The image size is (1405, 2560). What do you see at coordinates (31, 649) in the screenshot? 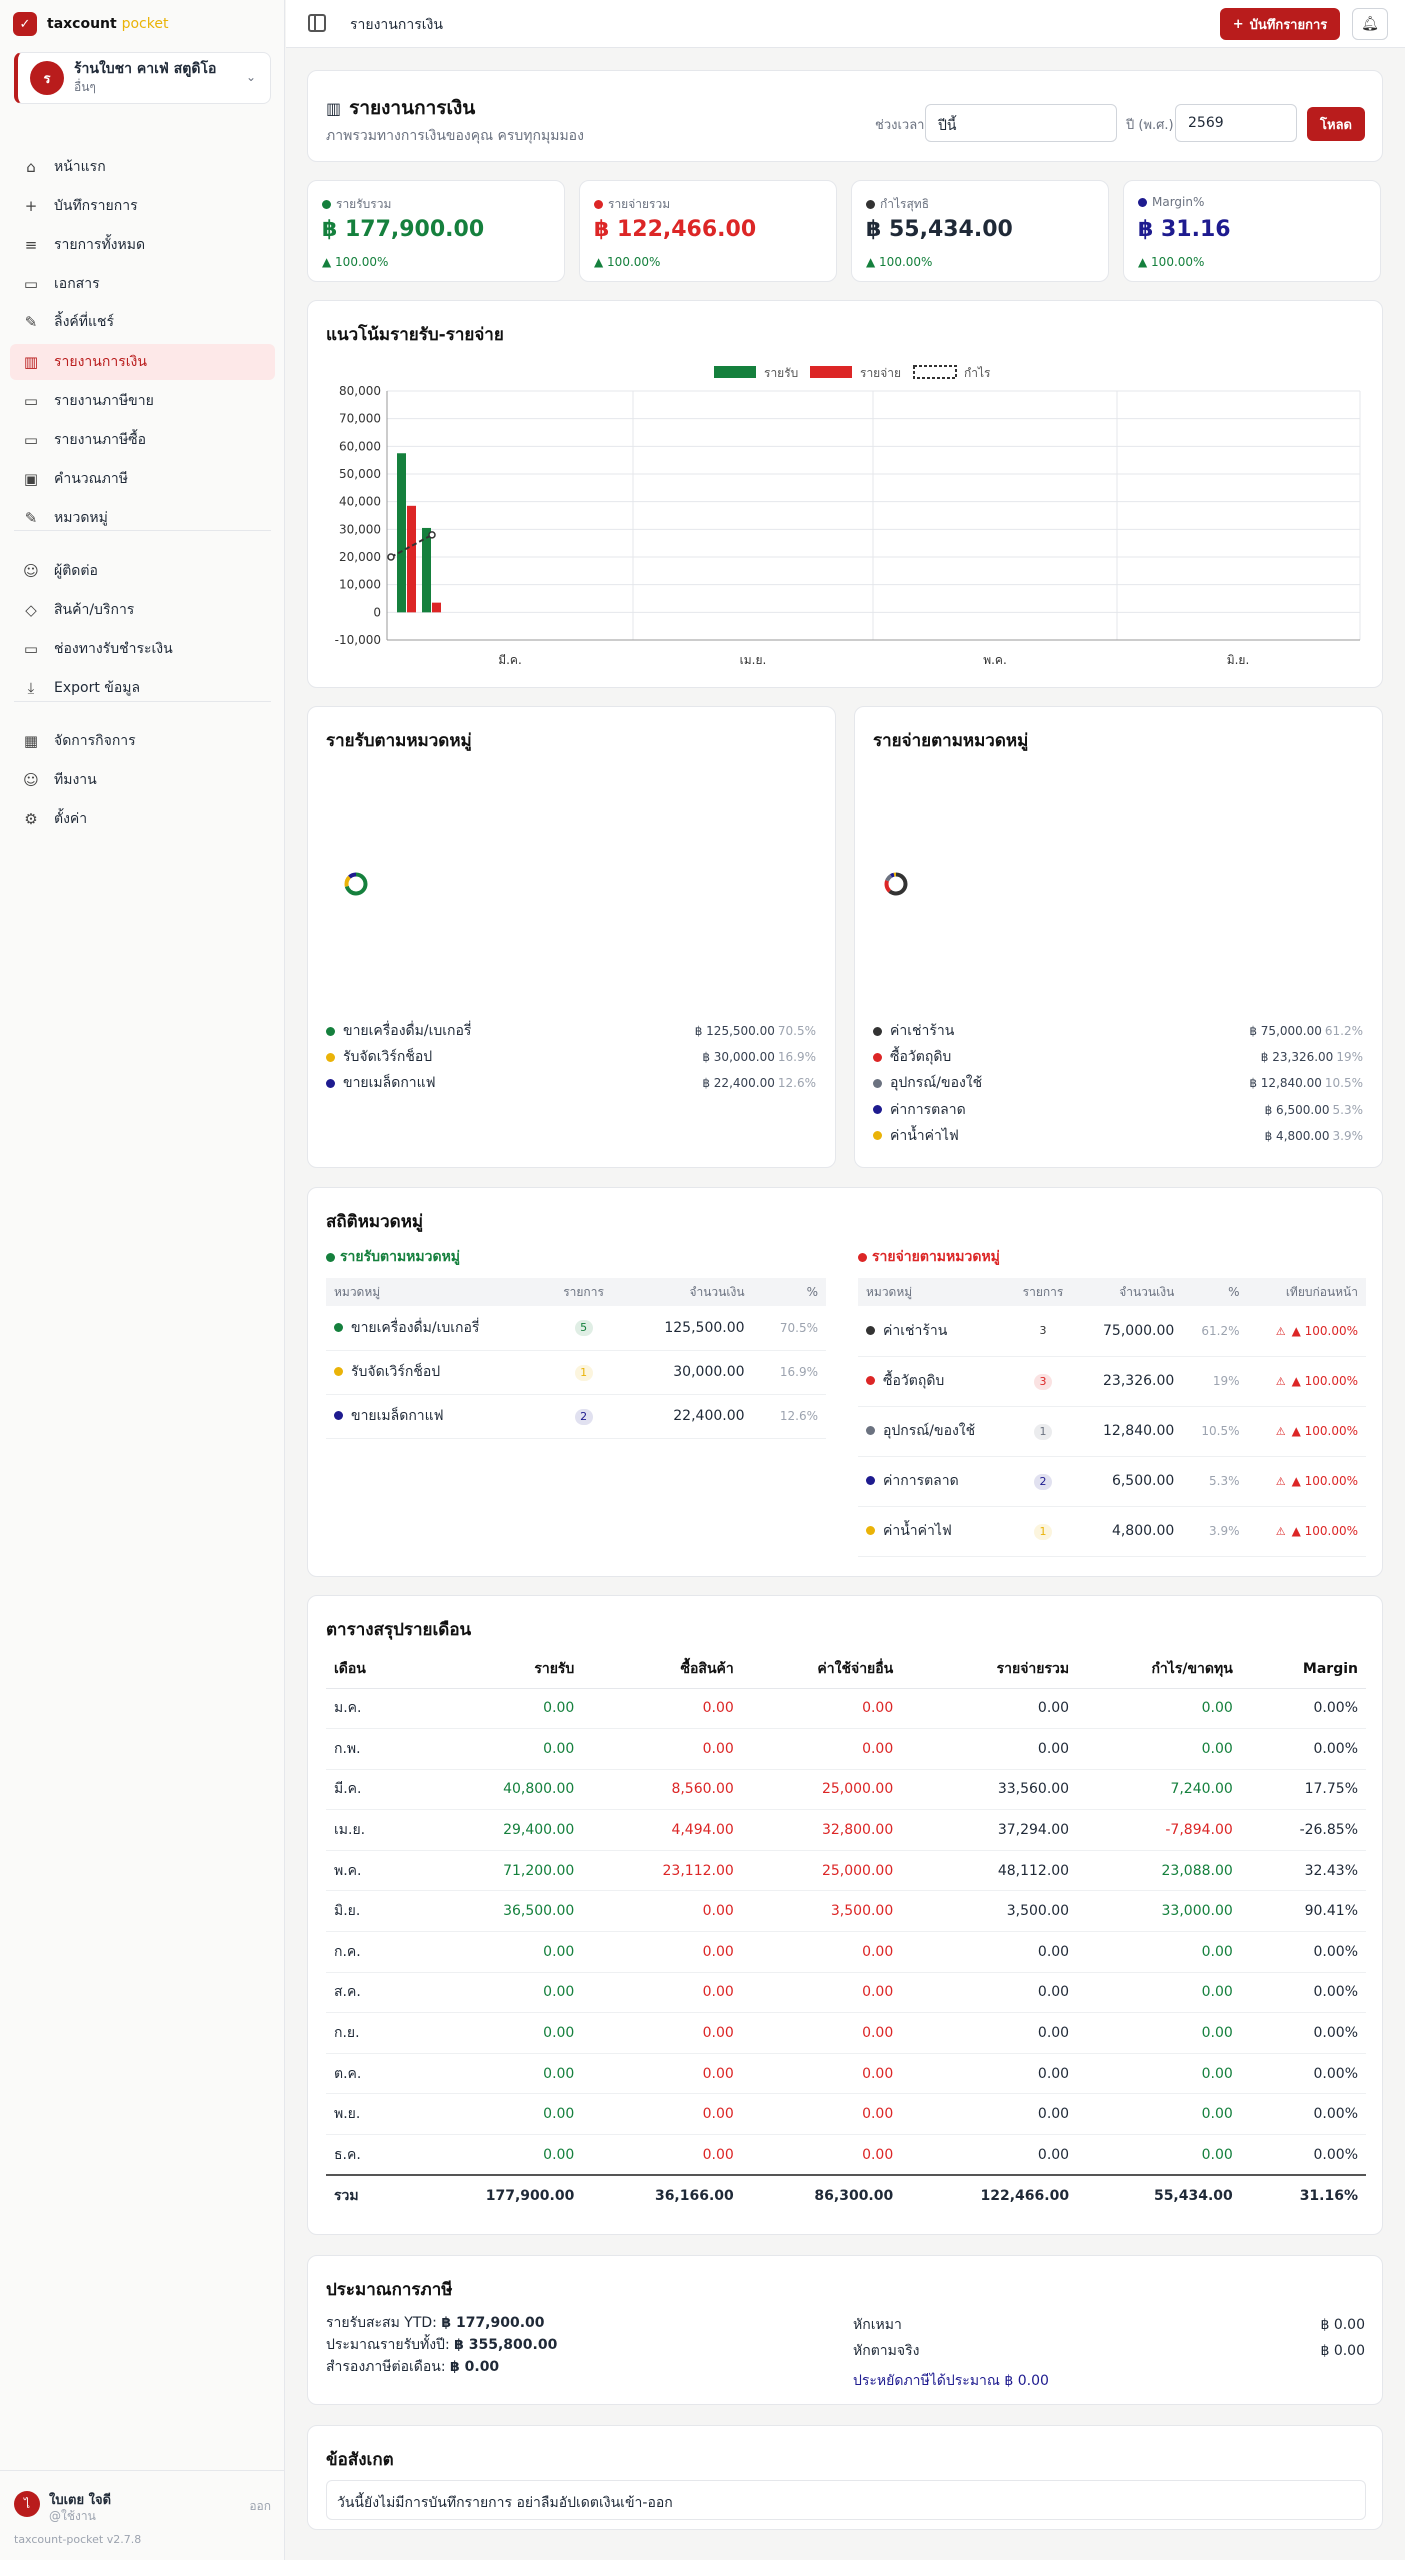
I see `credit-card-icon: ▭` at bounding box center [31, 649].